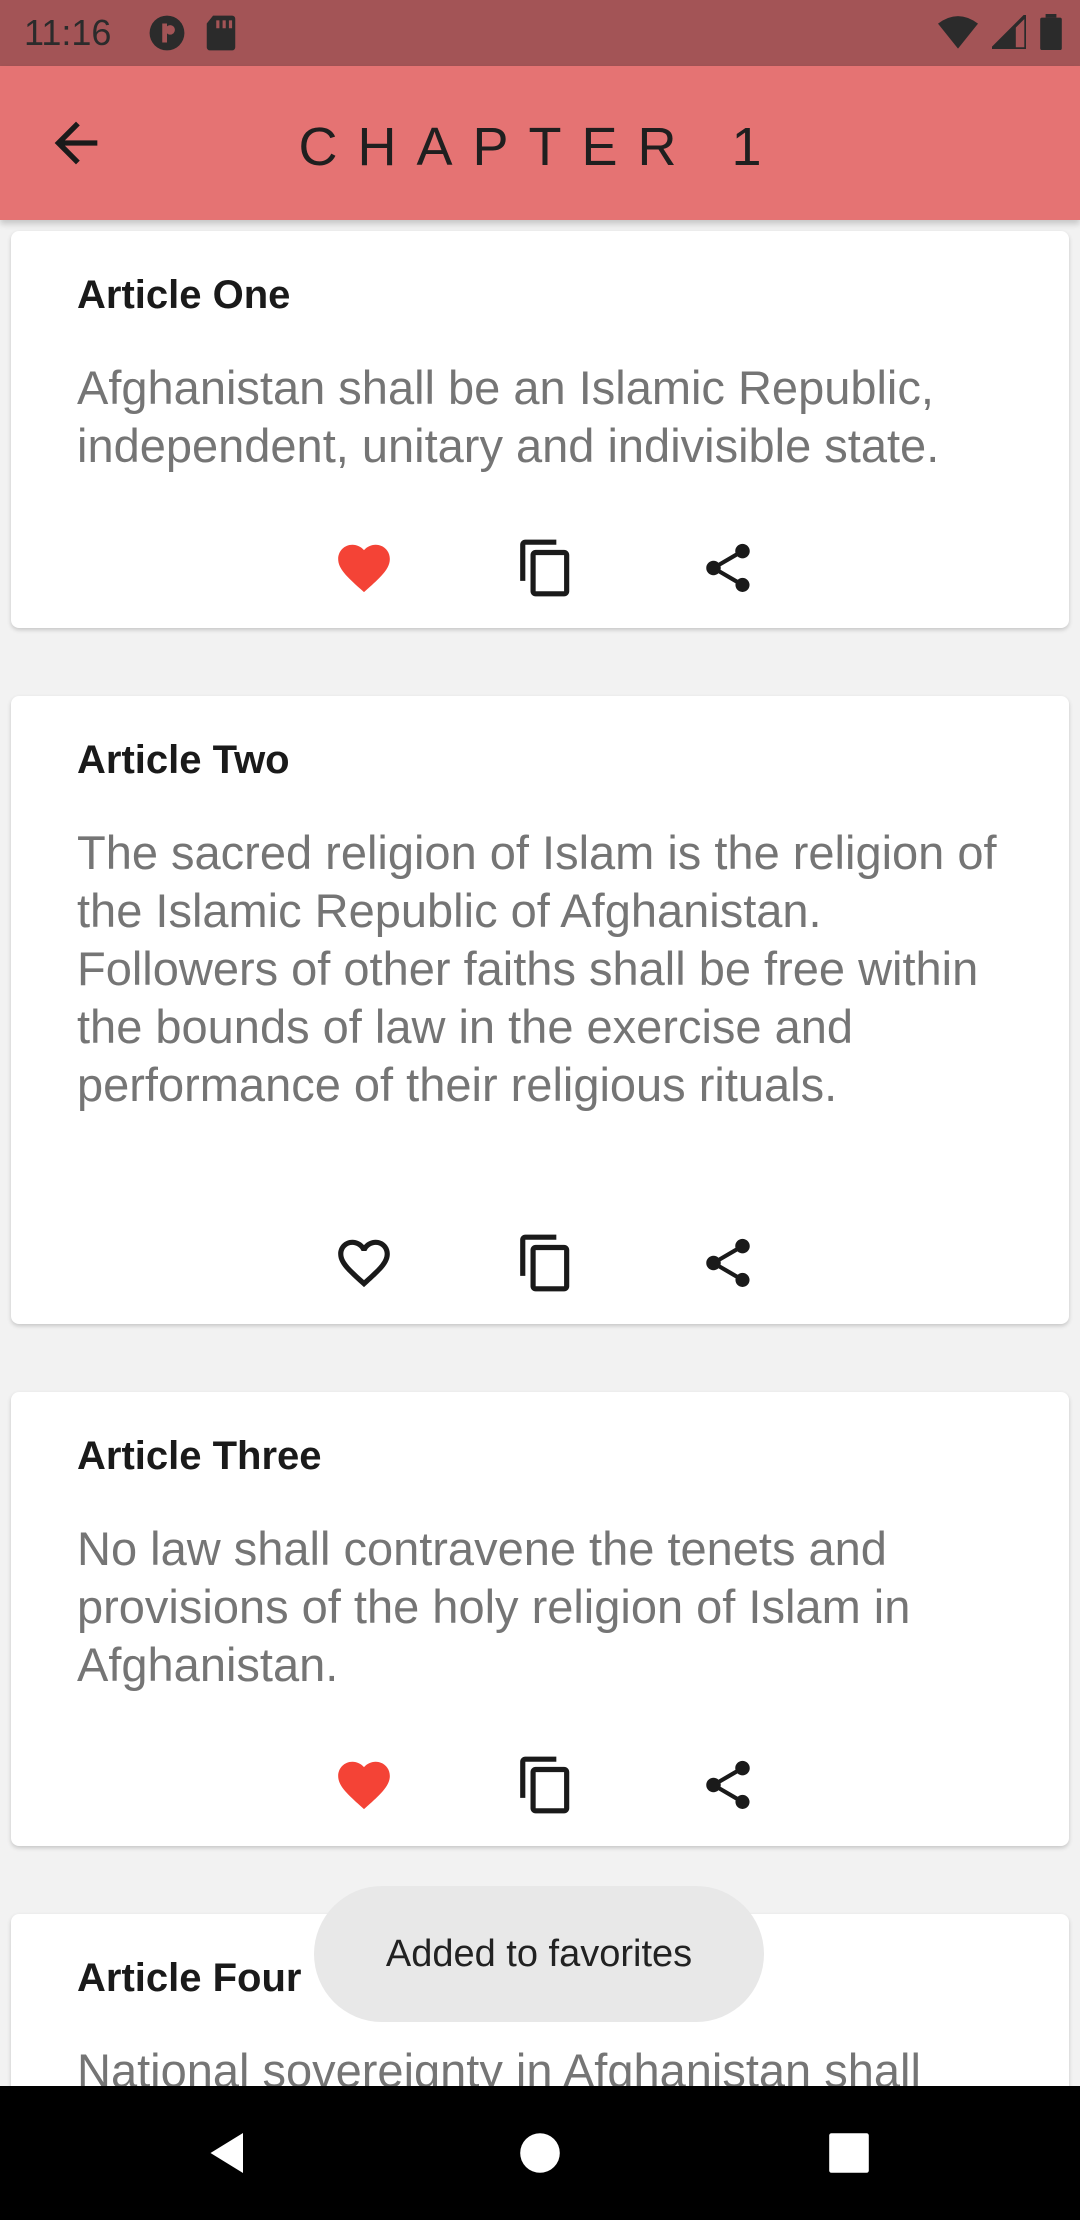  I want to click on article-title: Article One, so click(184, 295).